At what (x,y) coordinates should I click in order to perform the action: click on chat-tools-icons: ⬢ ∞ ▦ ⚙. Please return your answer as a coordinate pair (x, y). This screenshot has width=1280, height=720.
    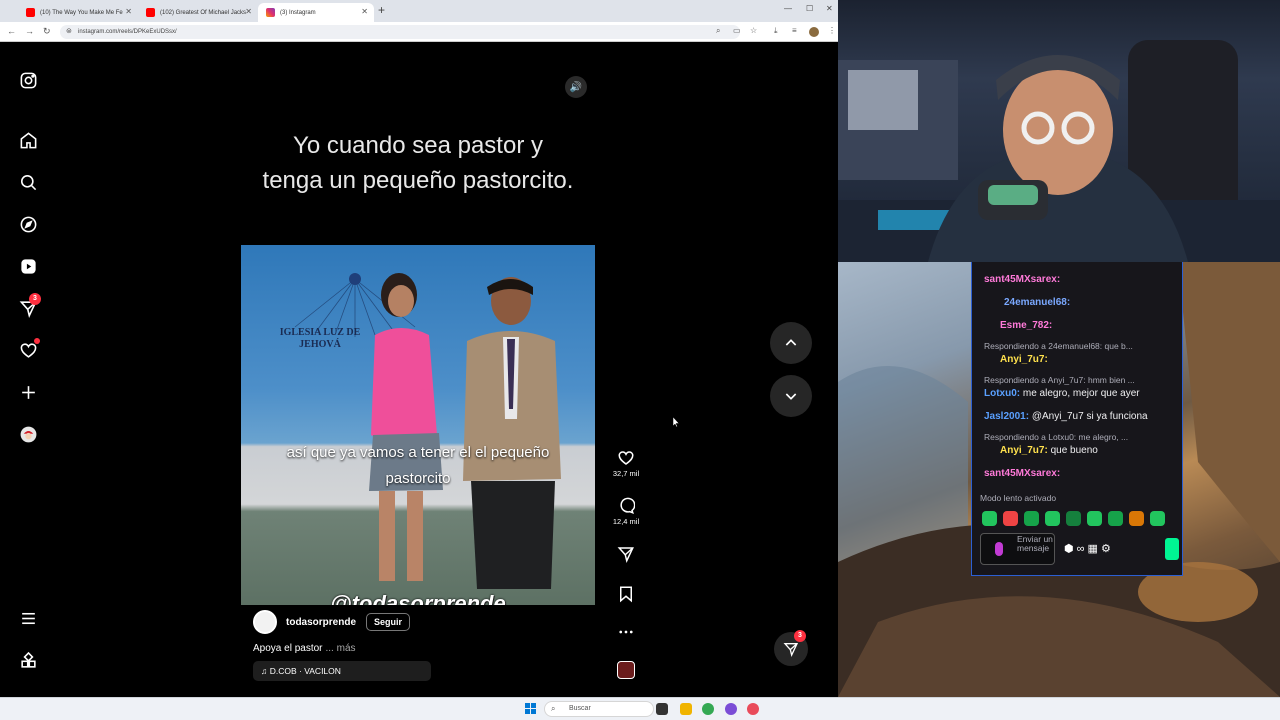
    Looking at the image, I should click on (1087, 548).